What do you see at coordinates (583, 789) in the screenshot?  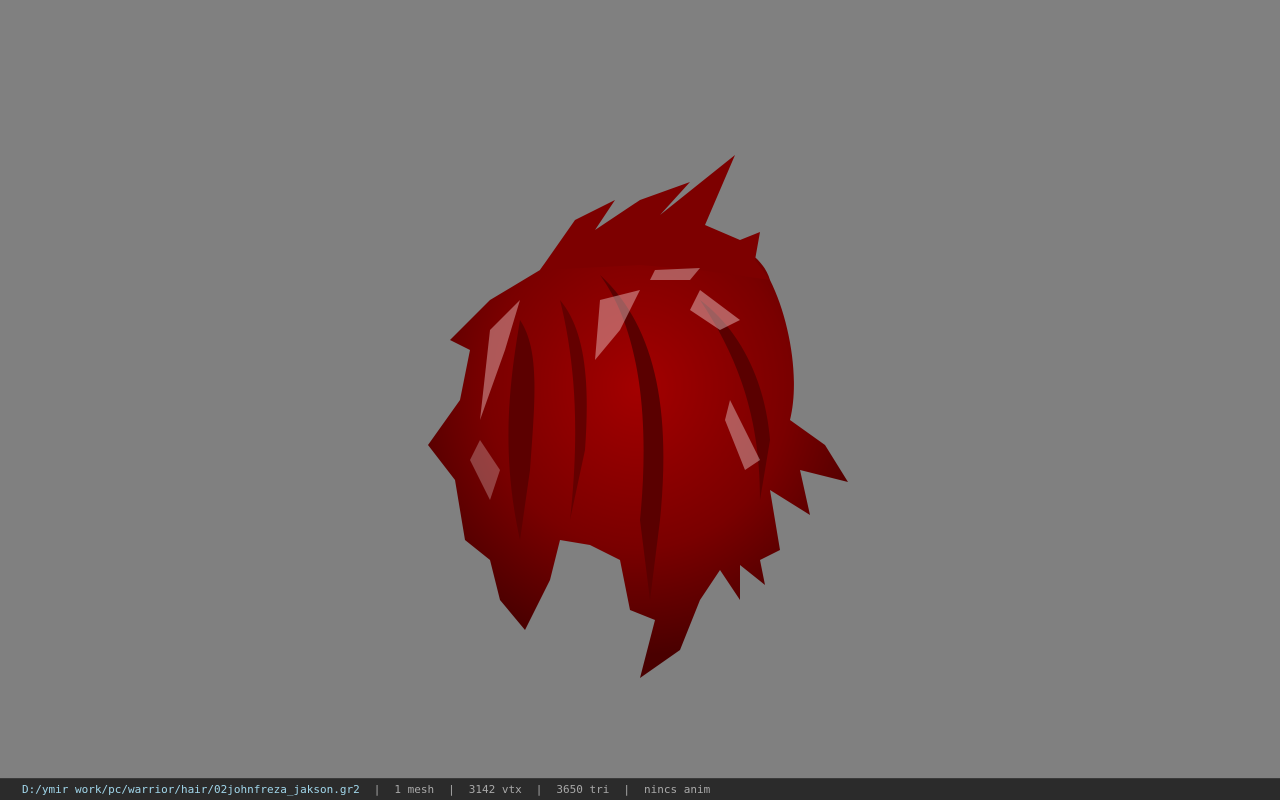 I see `status-triangle-count: 3650 tri` at bounding box center [583, 789].